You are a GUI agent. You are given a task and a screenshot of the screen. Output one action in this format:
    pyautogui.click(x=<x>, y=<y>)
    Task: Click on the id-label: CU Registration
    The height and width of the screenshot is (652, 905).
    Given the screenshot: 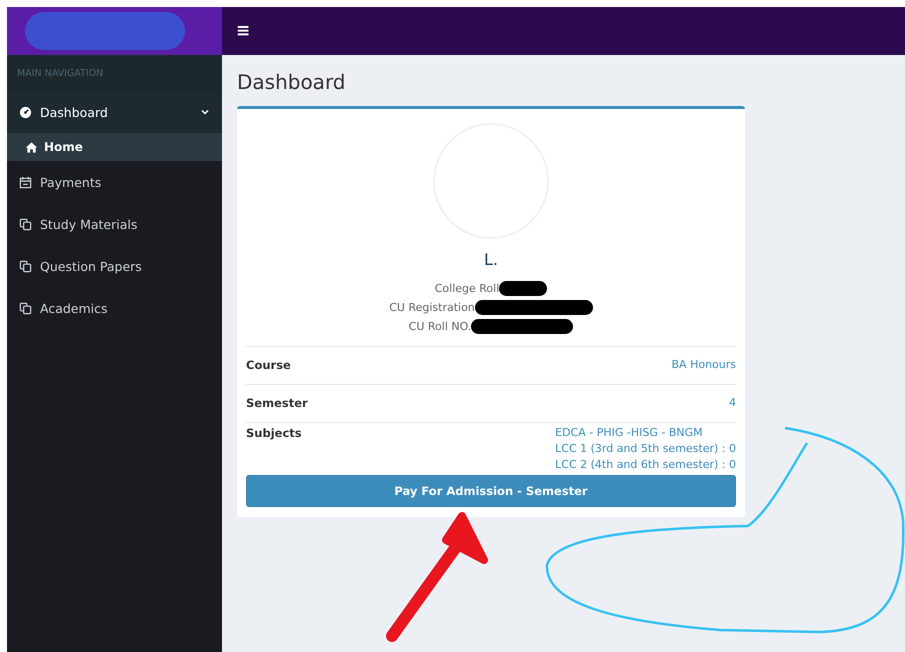 What is the action you would take?
    pyautogui.click(x=432, y=307)
    